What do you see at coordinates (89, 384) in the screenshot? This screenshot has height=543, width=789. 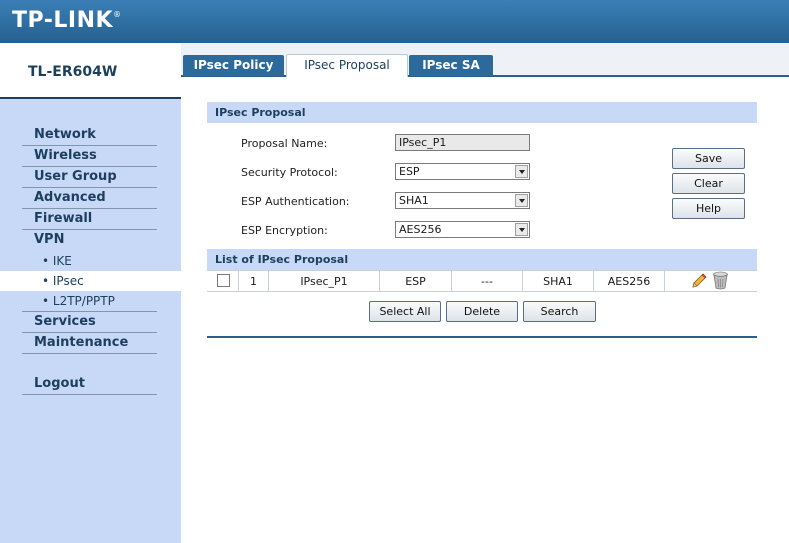 I see `nav-logout: Logout` at bounding box center [89, 384].